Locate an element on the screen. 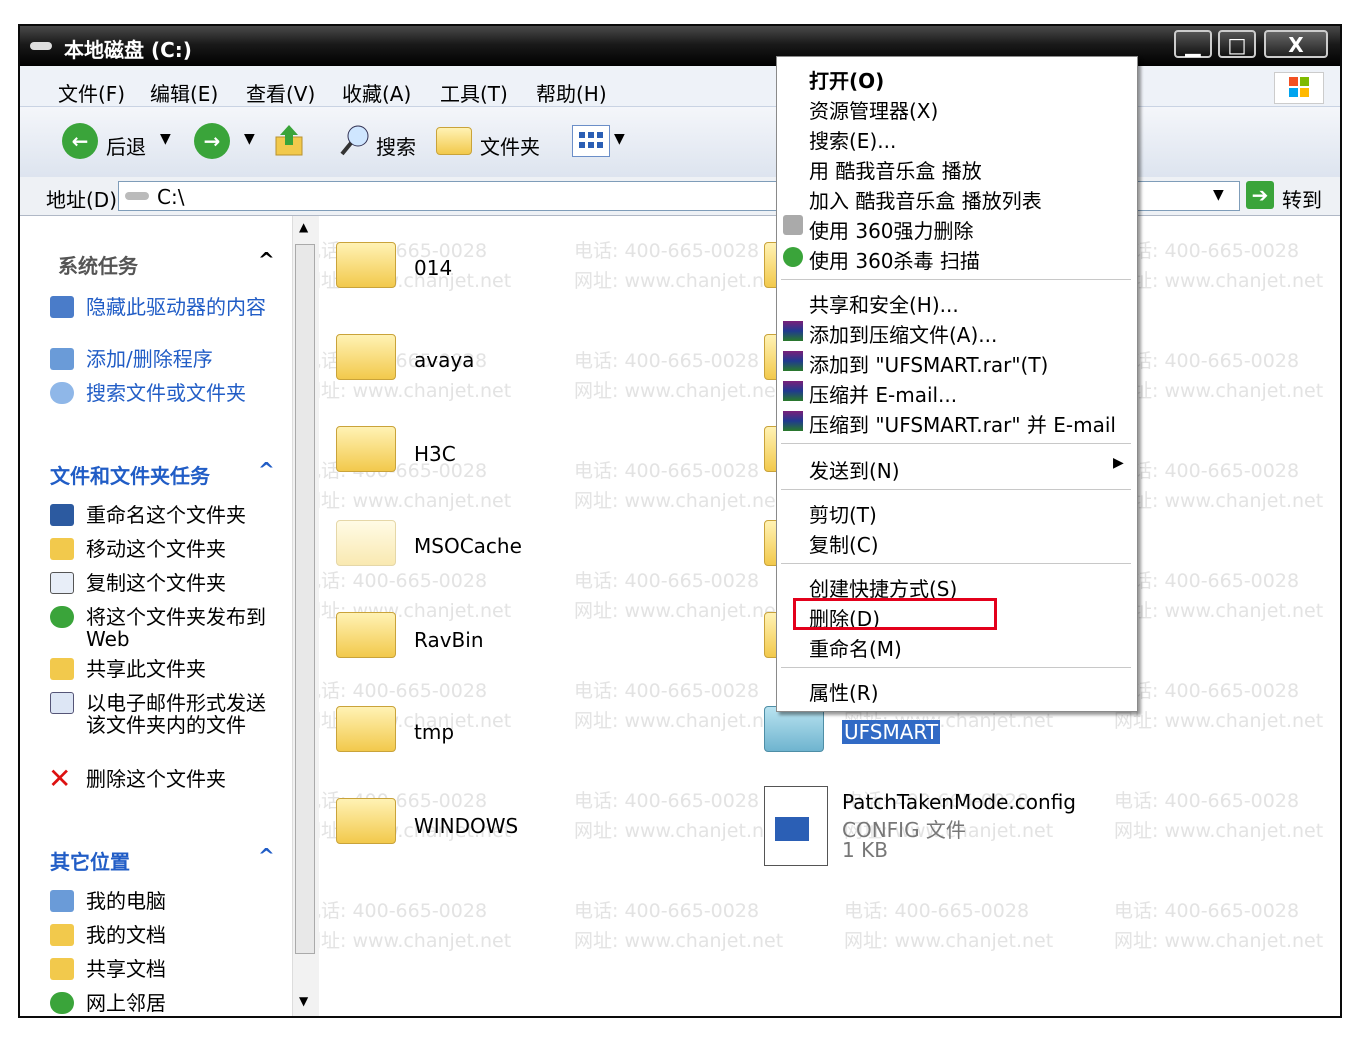  menu-favorites: 收藏(A) is located at coordinates (376, 92).